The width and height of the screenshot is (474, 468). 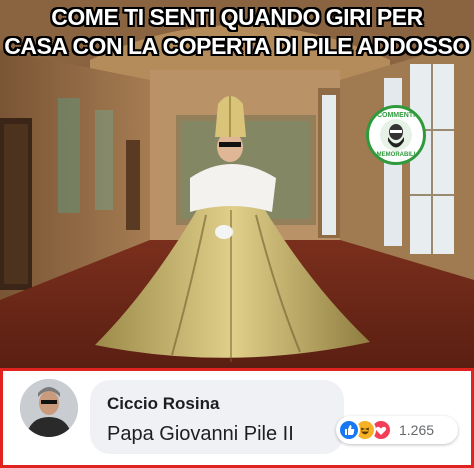 What do you see at coordinates (396, 135) in the screenshot?
I see `commenti-memorabili-logo: COMMENTI MEMORABILI` at bounding box center [396, 135].